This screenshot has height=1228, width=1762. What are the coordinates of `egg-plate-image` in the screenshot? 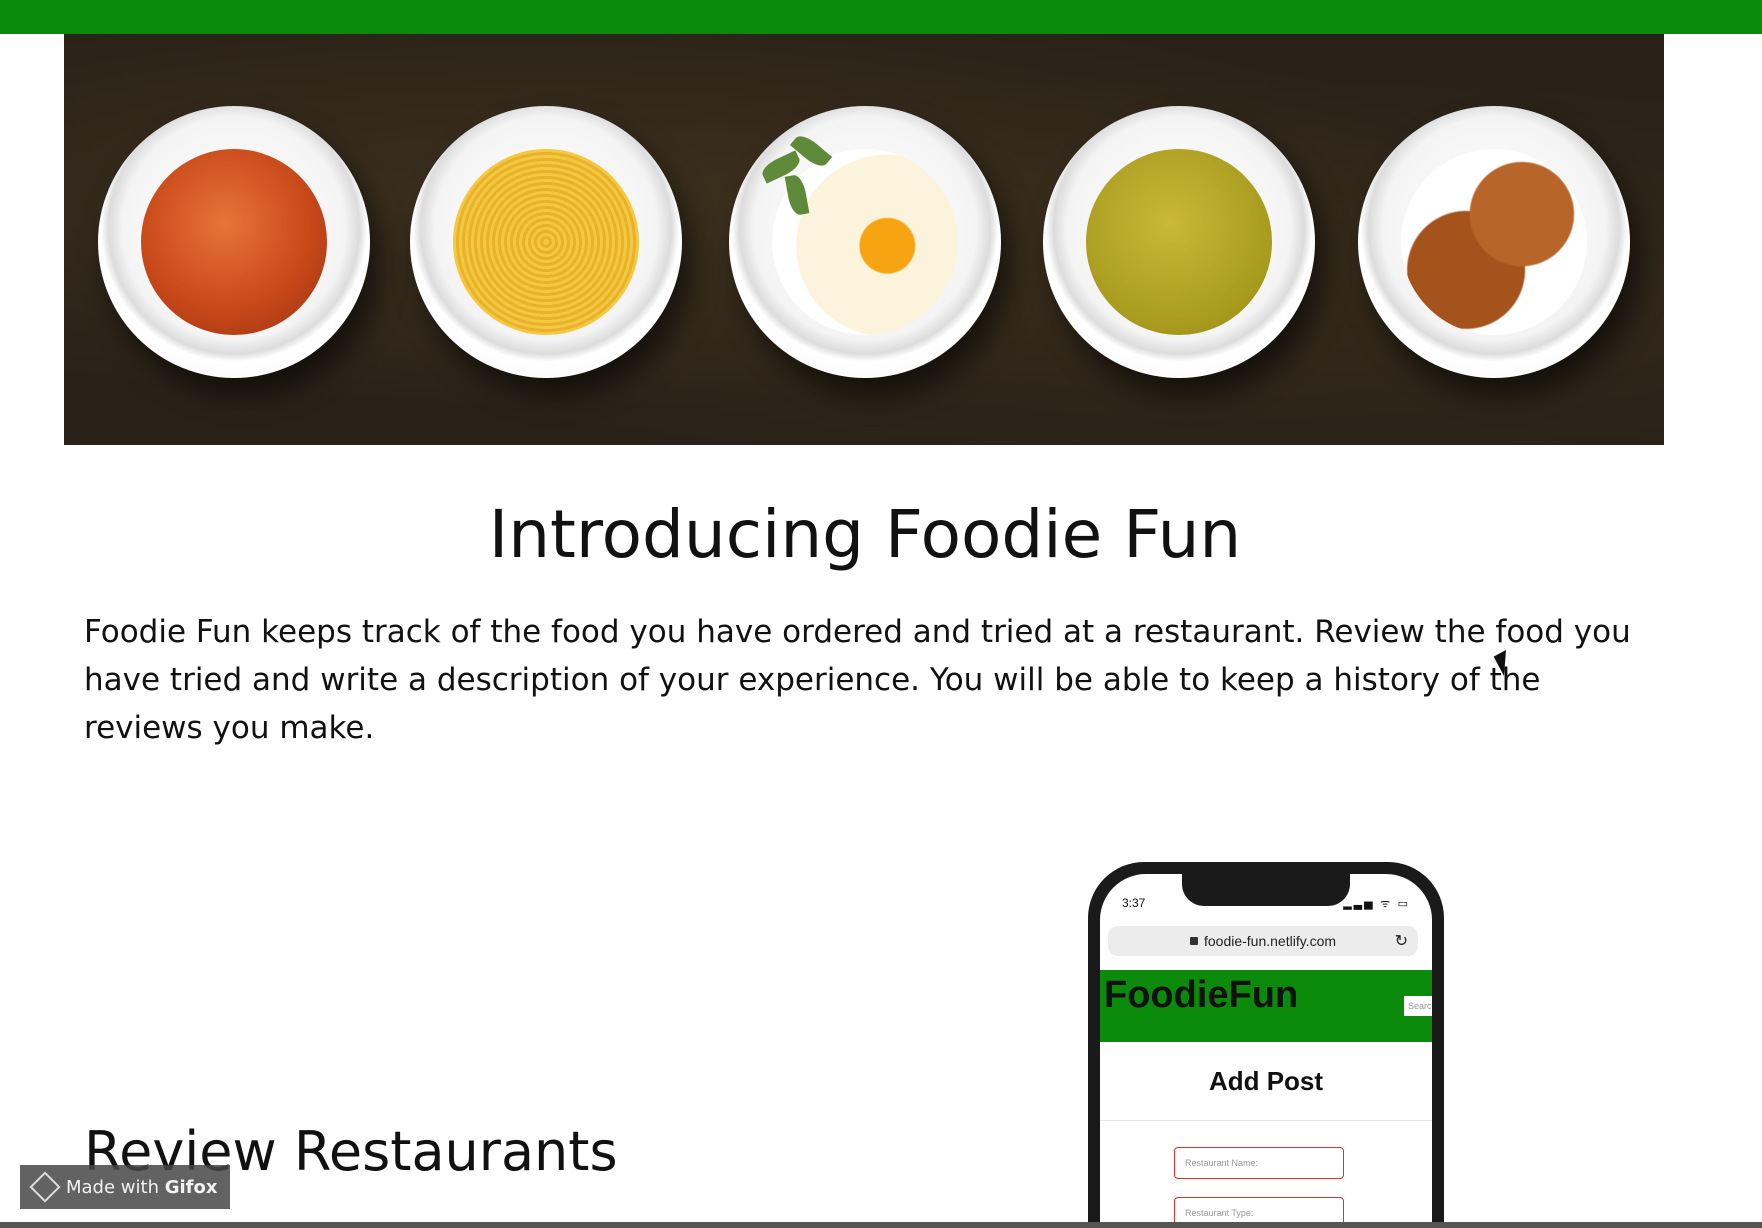 It's located at (865, 242).